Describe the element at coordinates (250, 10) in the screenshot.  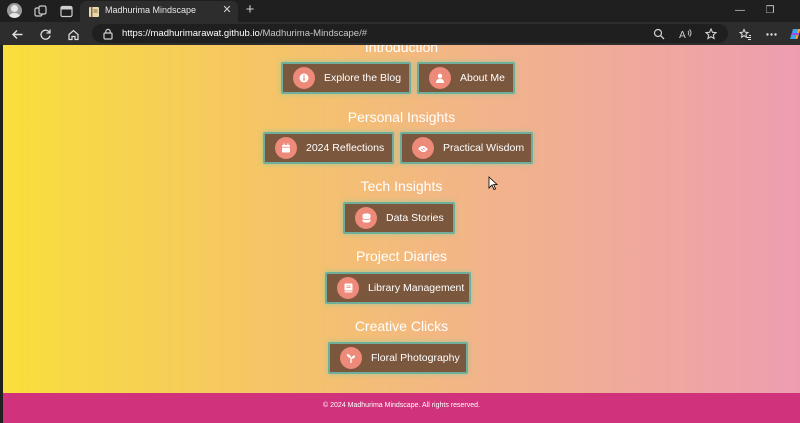
I see `plus-icon: +` at that location.